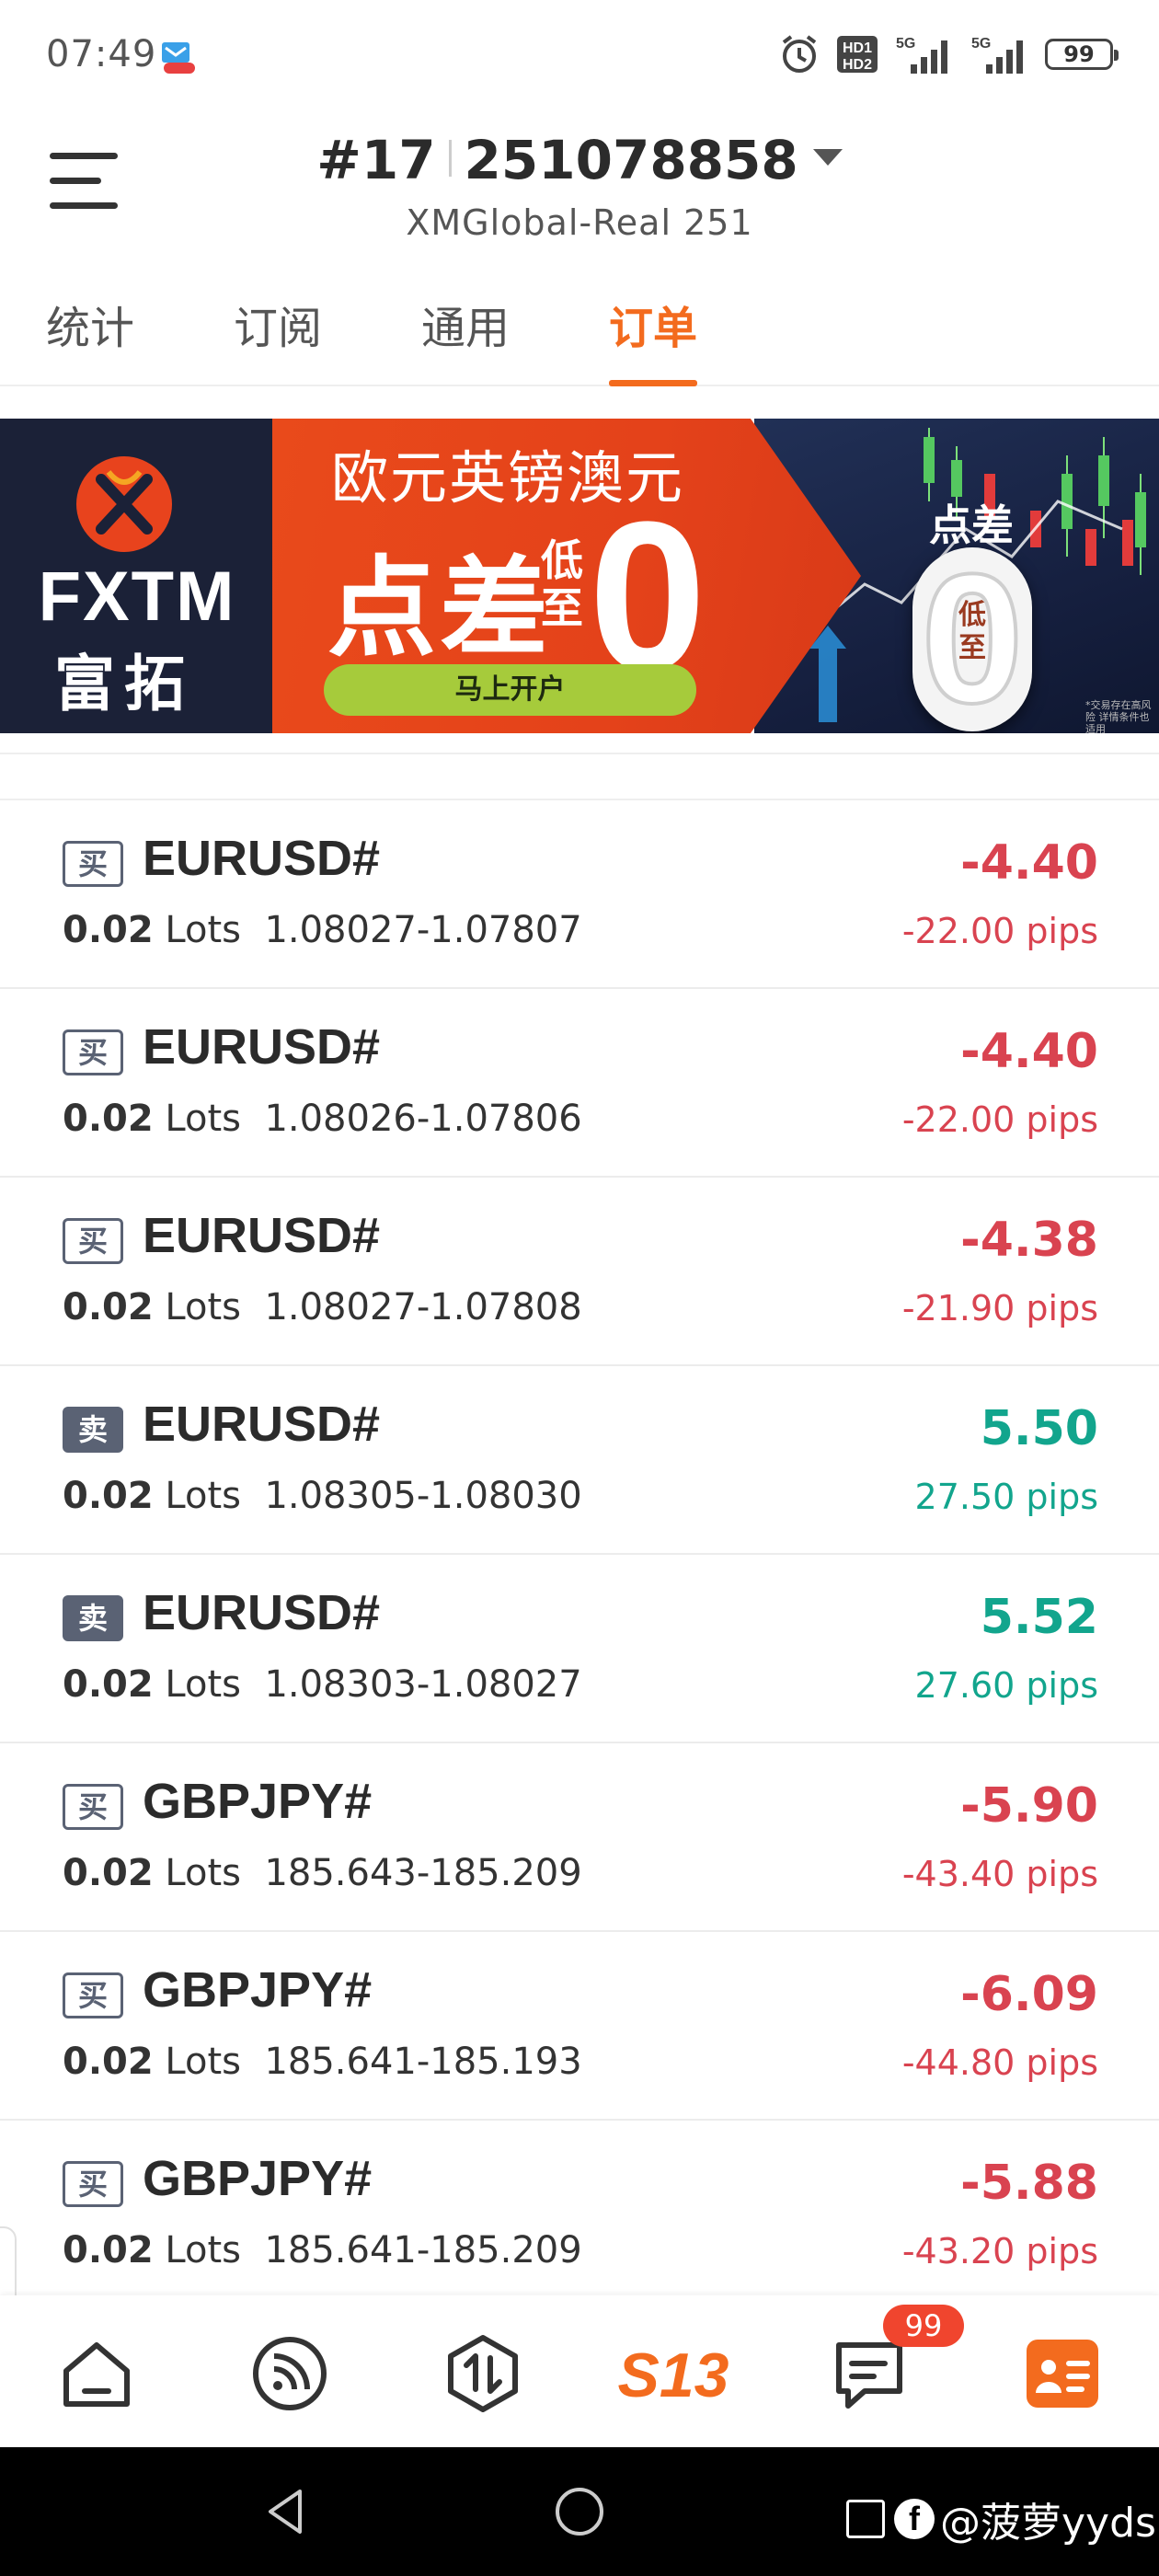 The height and width of the screenshot is (2576, 1159). Describe the element at coordinates (562, 584) in the screenshot. I see `banner-low-to: 低至` at that location.